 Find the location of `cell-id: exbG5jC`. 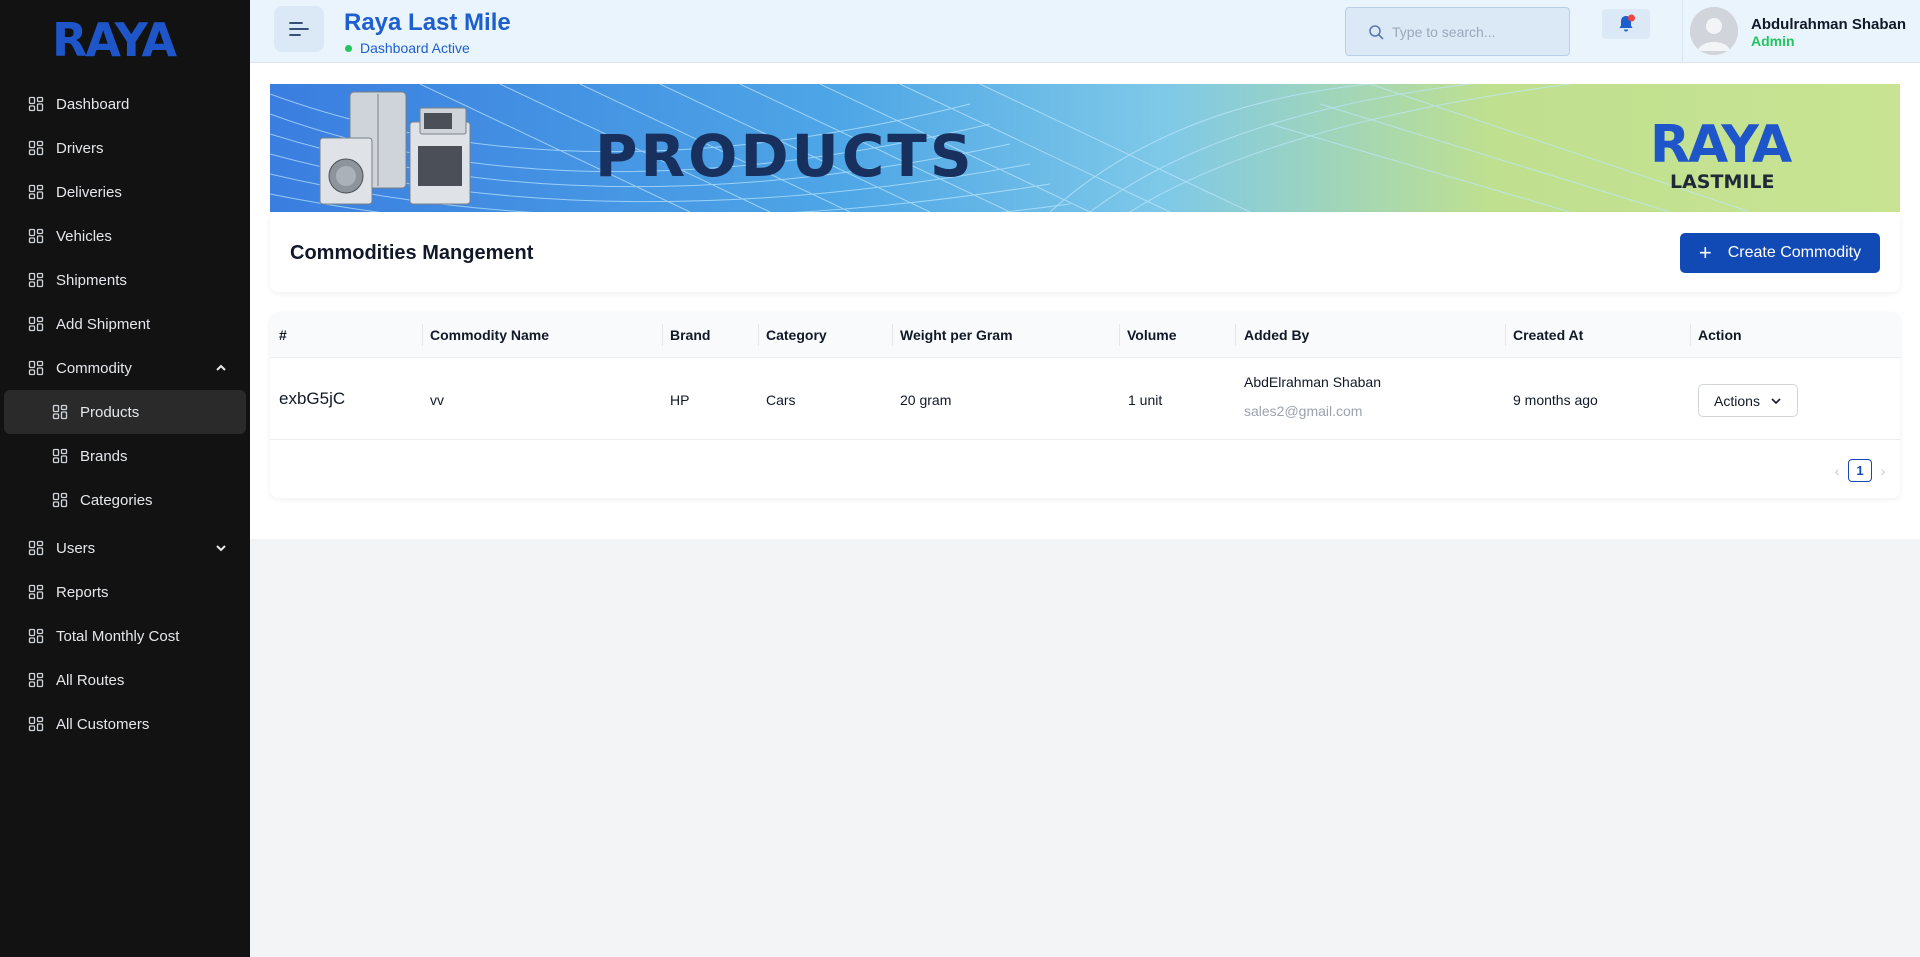

cell-id: exbG5jC is located at coordinates (312, 398).